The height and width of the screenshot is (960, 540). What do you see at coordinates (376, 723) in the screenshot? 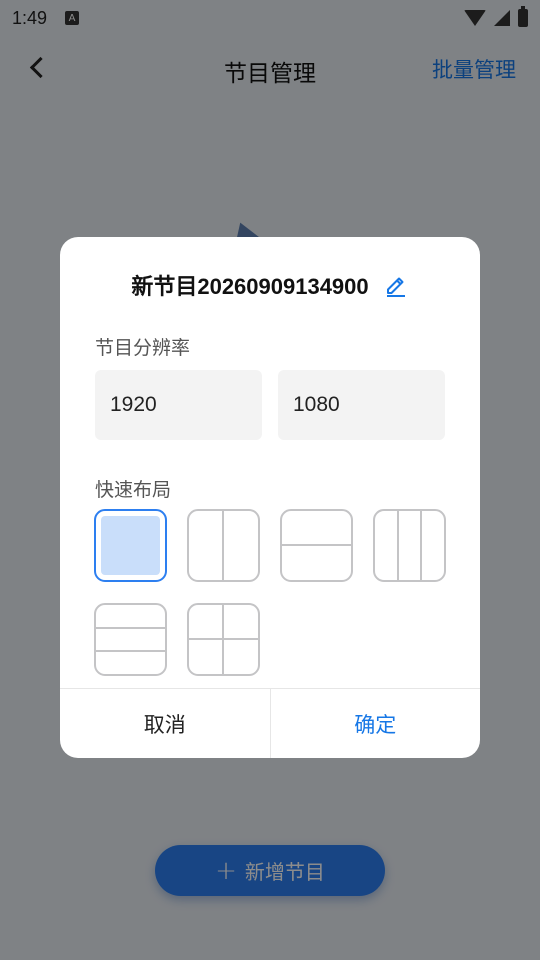
I see `confirm-button: 确定` at bounding box center [376, 723].